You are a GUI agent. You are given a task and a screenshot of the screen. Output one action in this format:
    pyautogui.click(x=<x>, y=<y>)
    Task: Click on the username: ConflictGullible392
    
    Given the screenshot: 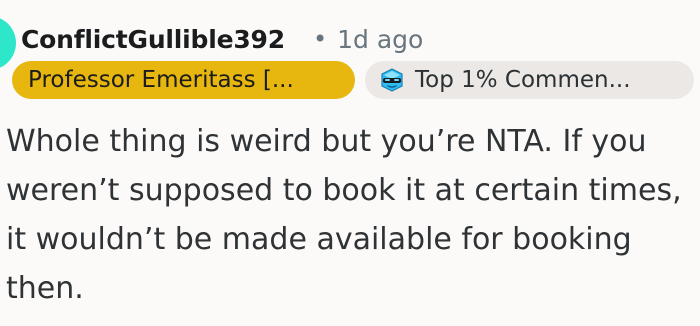 What is the action you would take?
    pyautogui.click(x=153, y=39)
    